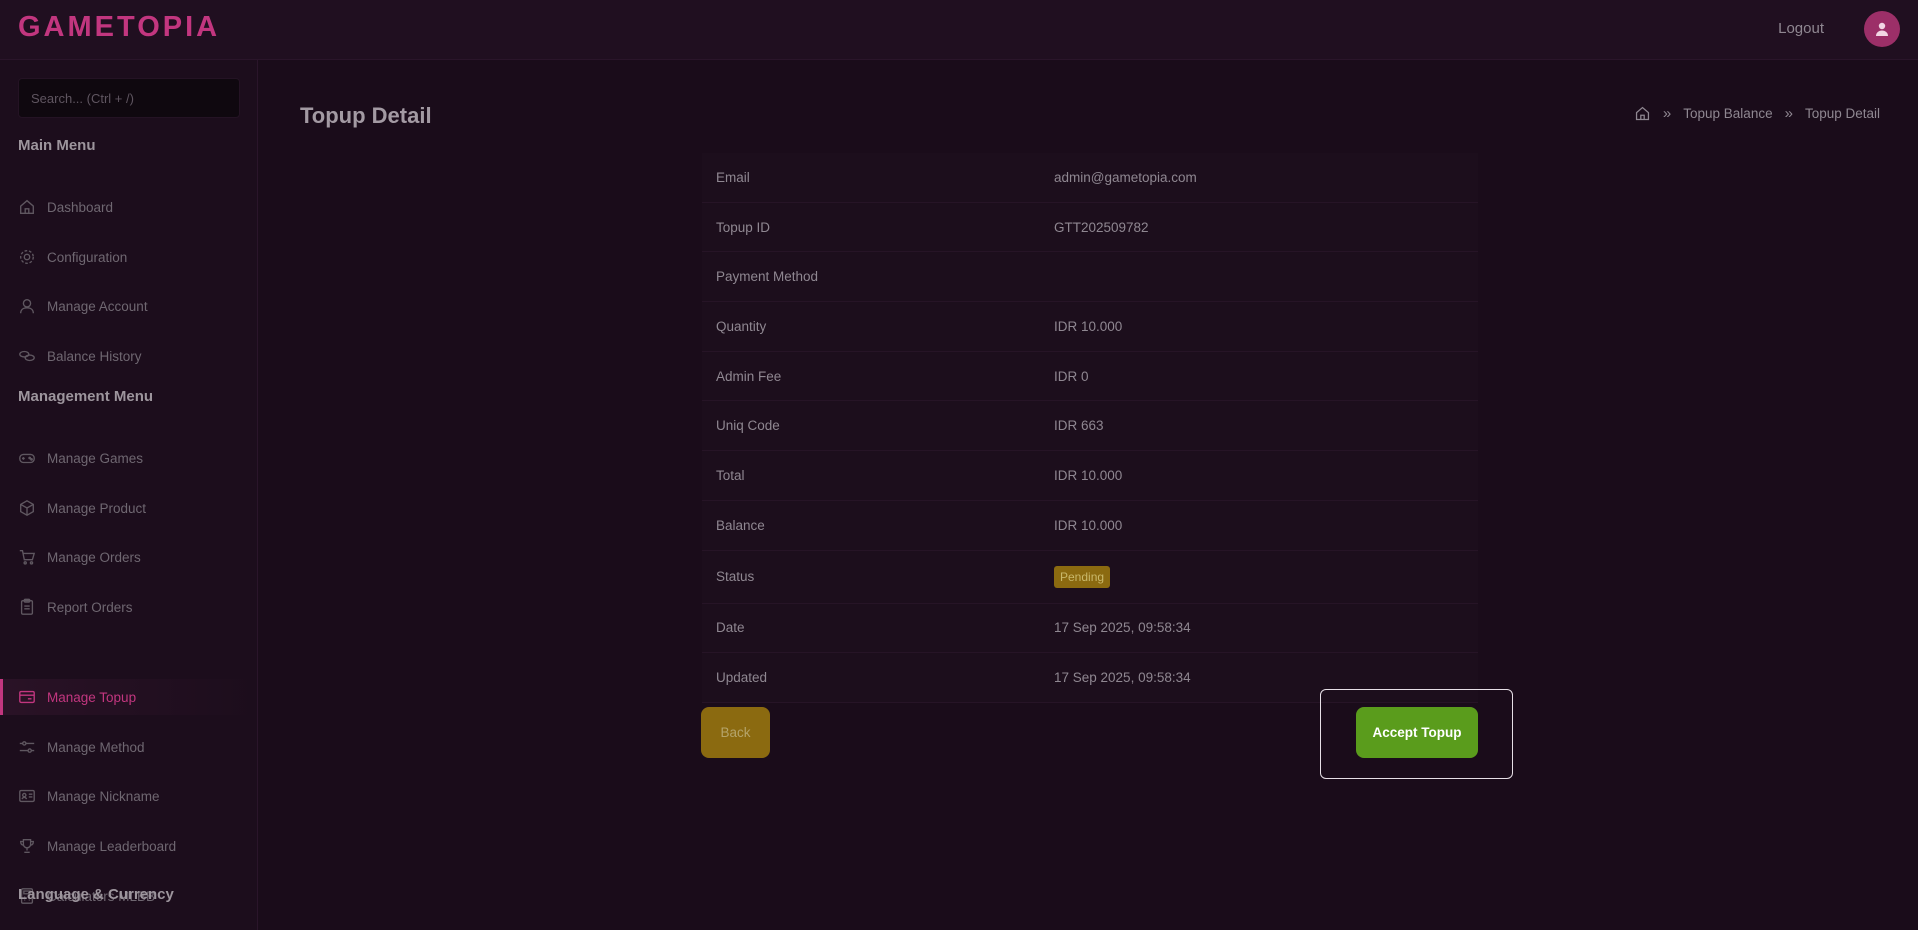  I want to click on status-badge: Pending, so click(1082, 576).